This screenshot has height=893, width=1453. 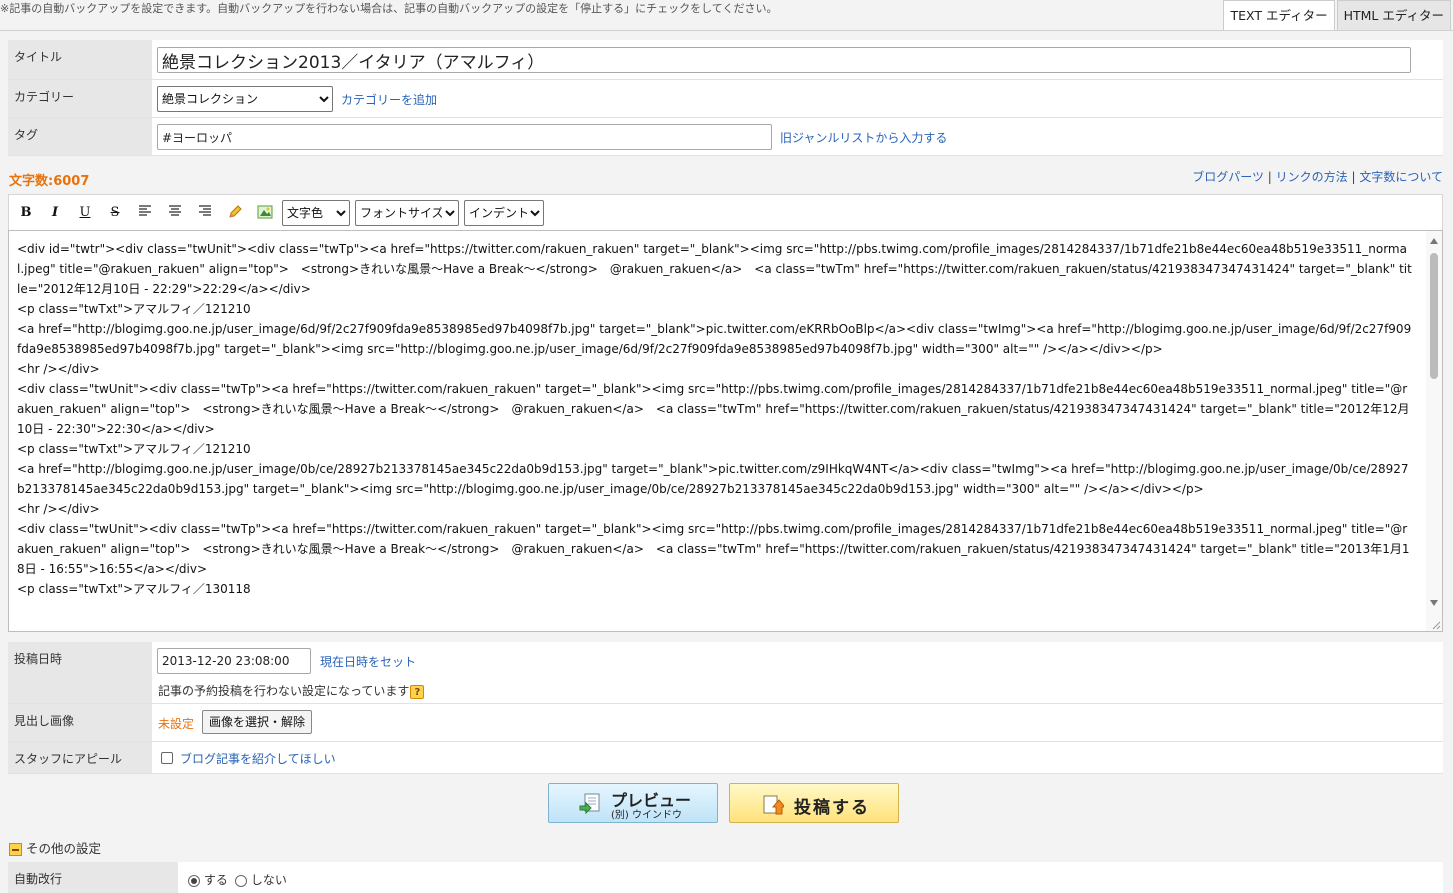 What do you see at coordinates (145, 213) in the screenshot?
I see `align-left-icon` at bounding box center [145, 213].